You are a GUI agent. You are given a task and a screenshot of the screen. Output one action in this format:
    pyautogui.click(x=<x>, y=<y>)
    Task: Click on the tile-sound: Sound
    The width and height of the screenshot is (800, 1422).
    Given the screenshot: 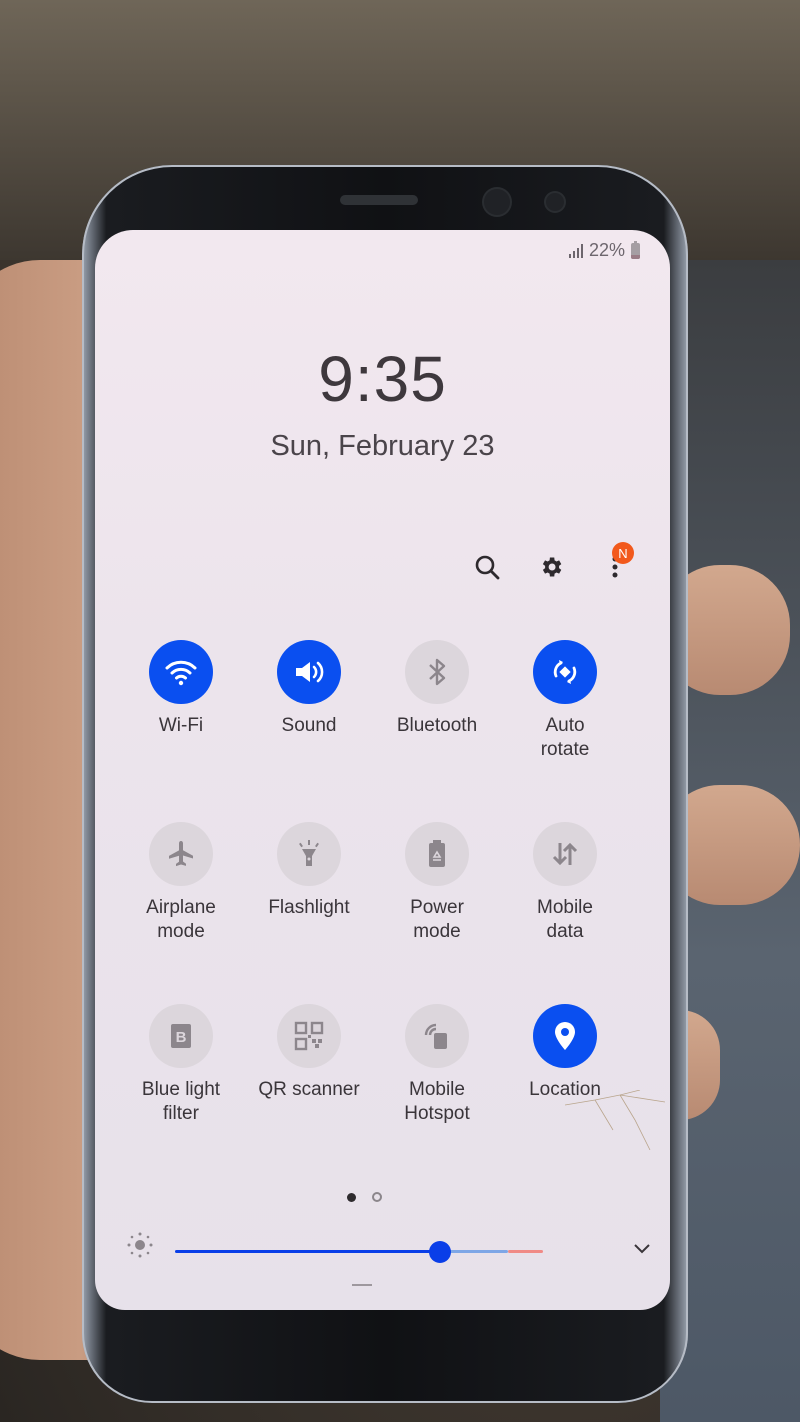 What is the action you would take?
    pyautogui.click(x=309, y=731)
    